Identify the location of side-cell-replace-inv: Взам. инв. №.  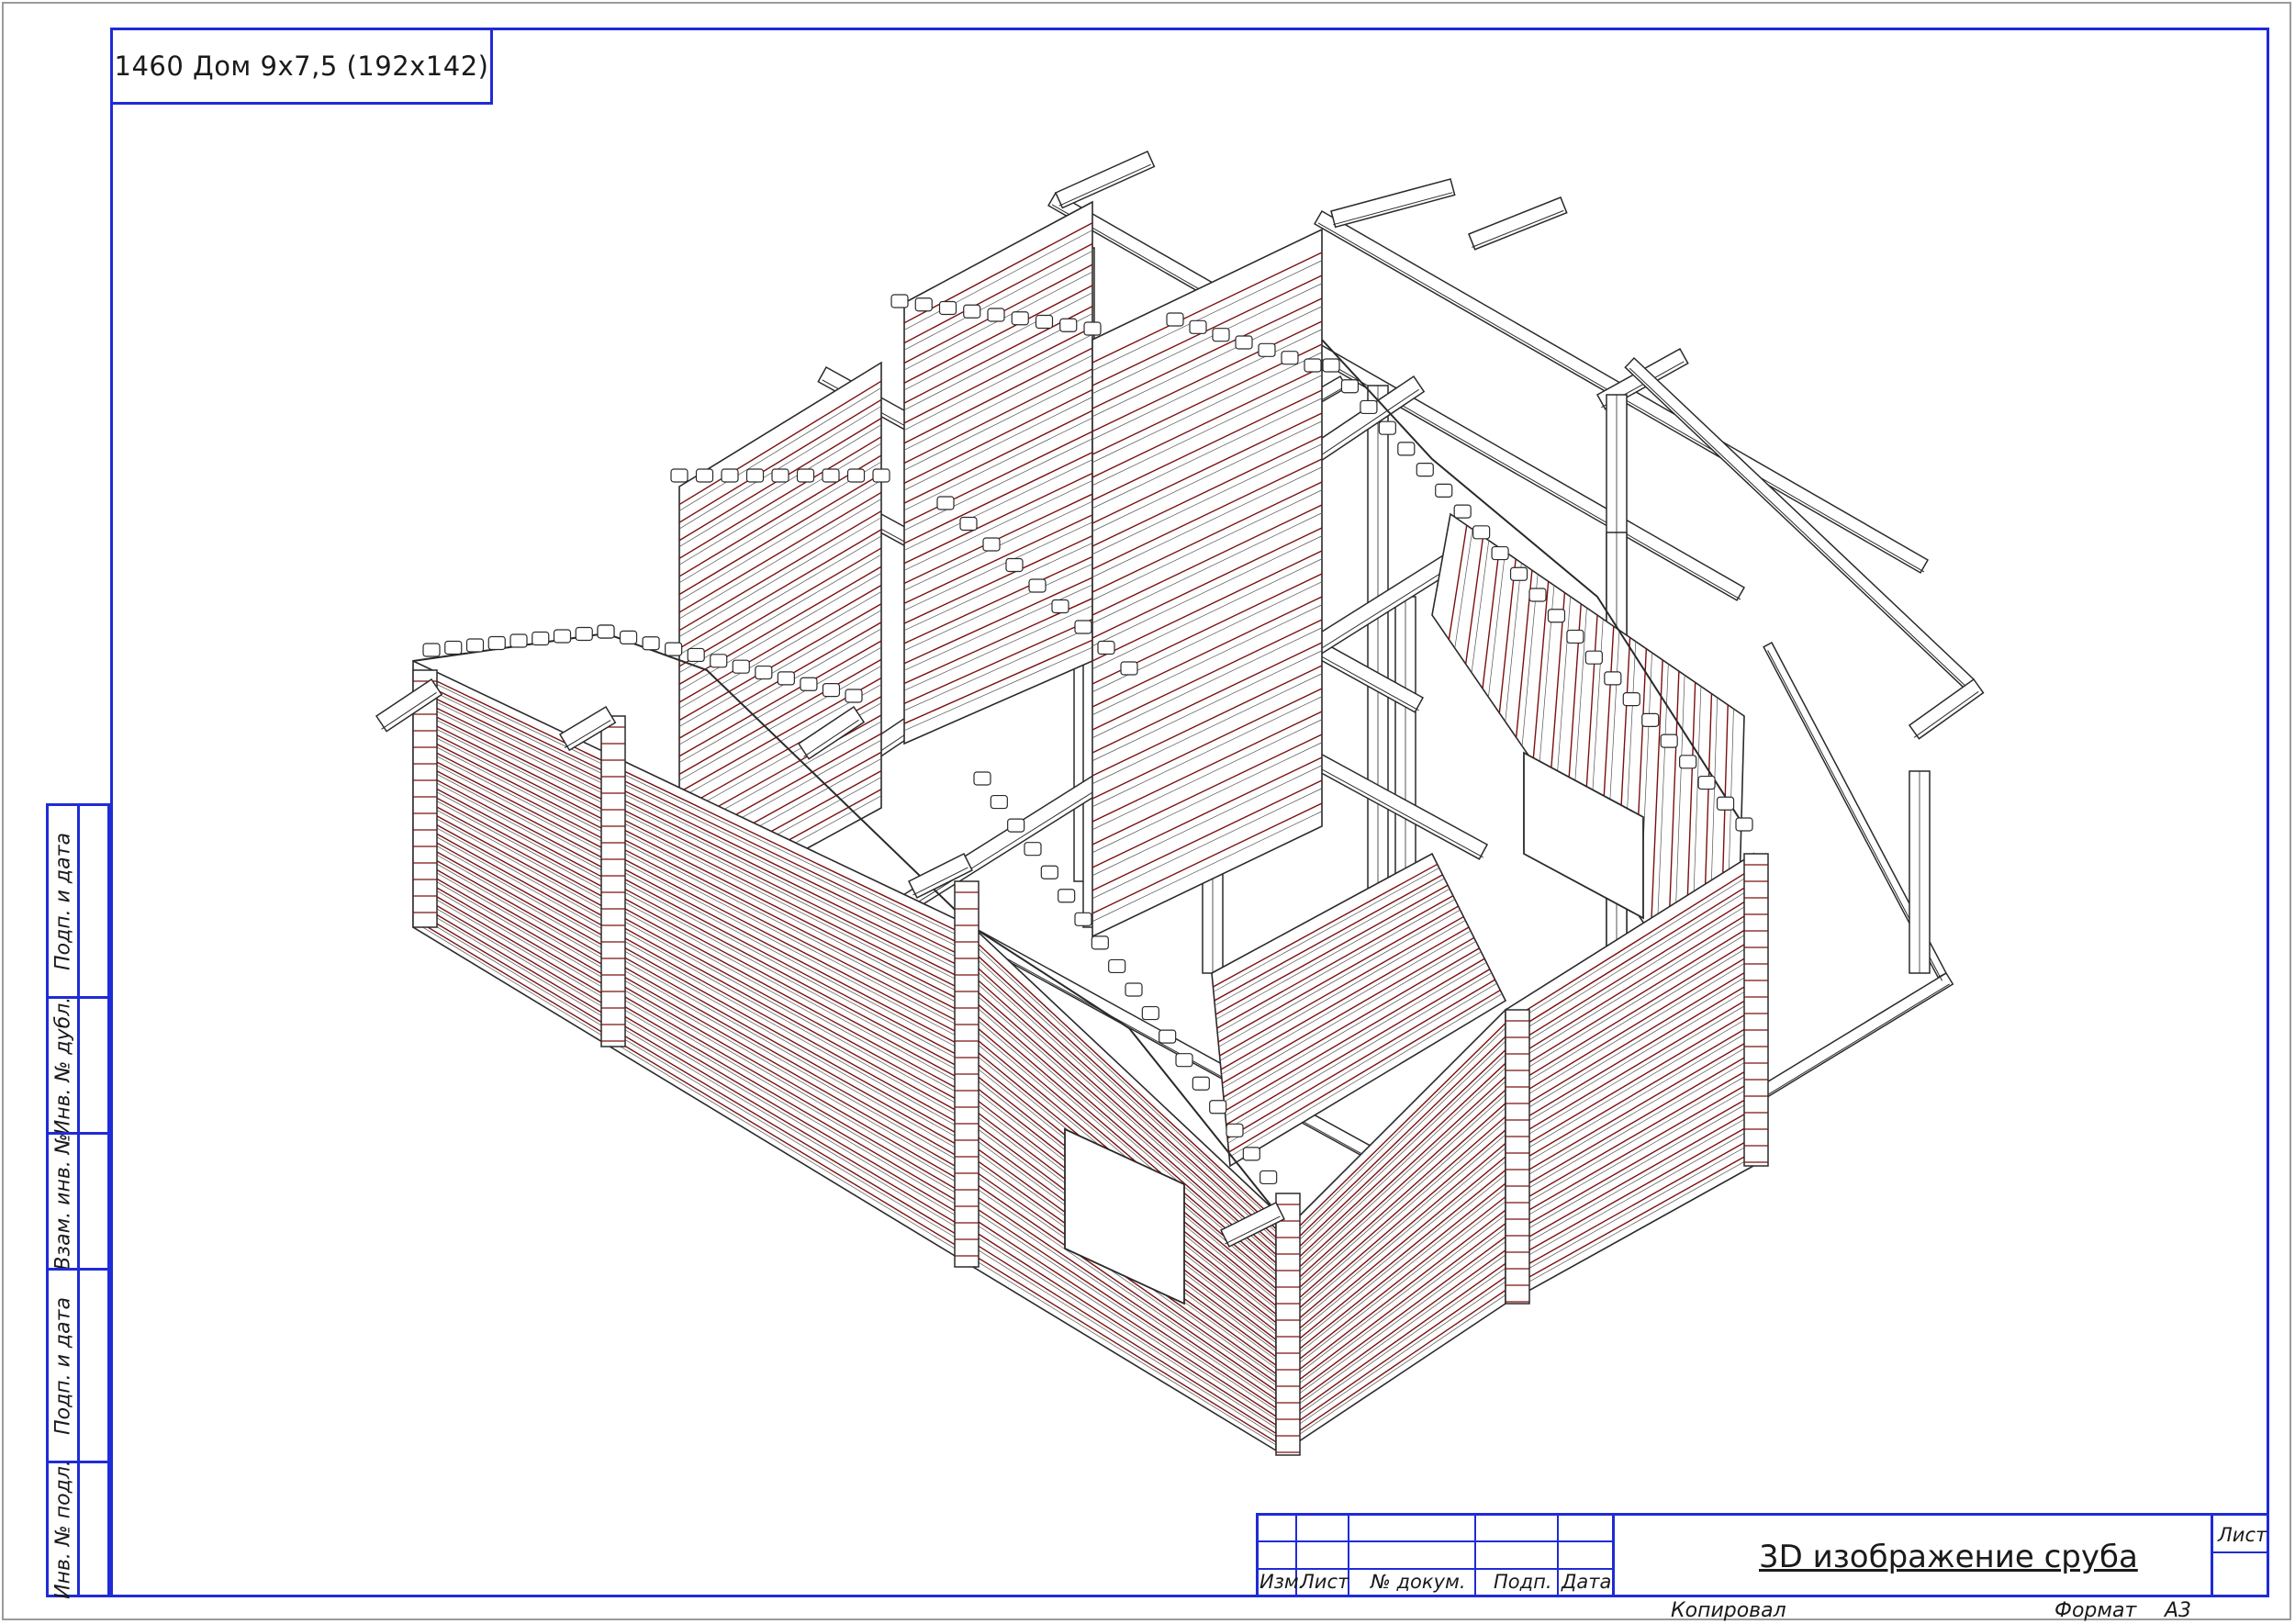
(78, 1201).